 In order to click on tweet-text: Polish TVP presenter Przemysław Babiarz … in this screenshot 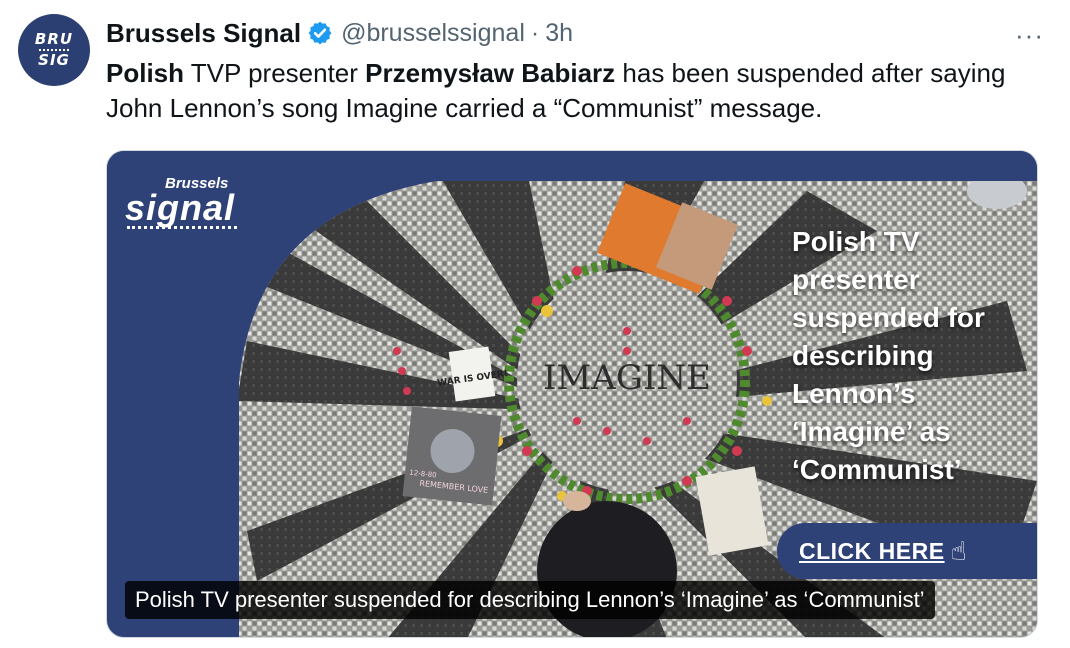, I will do `click(571, 91)`.